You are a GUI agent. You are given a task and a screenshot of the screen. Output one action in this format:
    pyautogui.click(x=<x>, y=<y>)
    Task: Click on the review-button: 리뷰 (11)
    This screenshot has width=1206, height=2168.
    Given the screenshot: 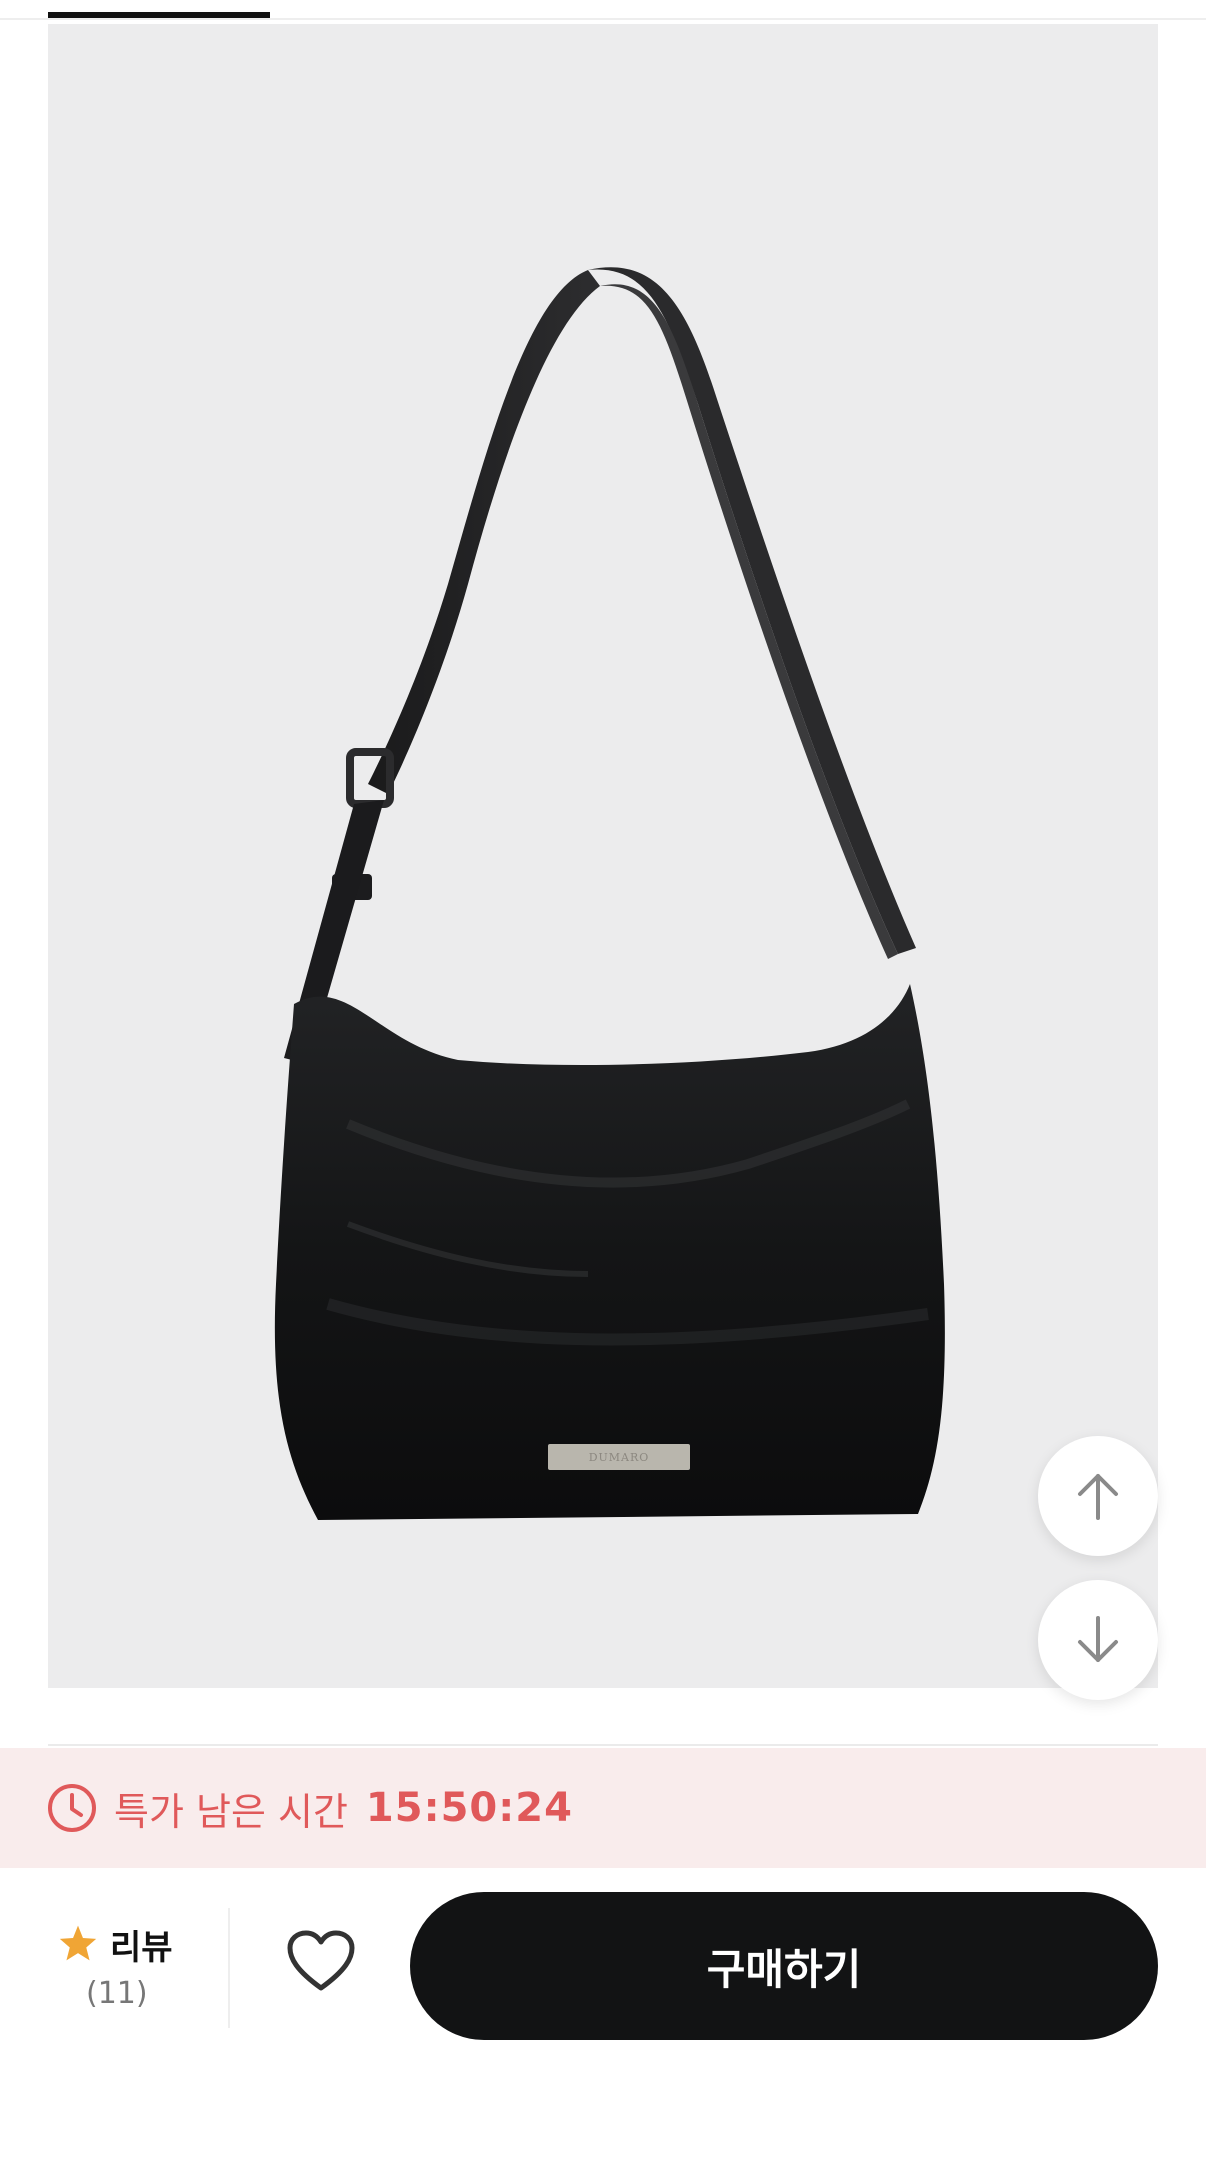 What is the action you would take?
    pyautogui.click(x=115, y=1970)
    